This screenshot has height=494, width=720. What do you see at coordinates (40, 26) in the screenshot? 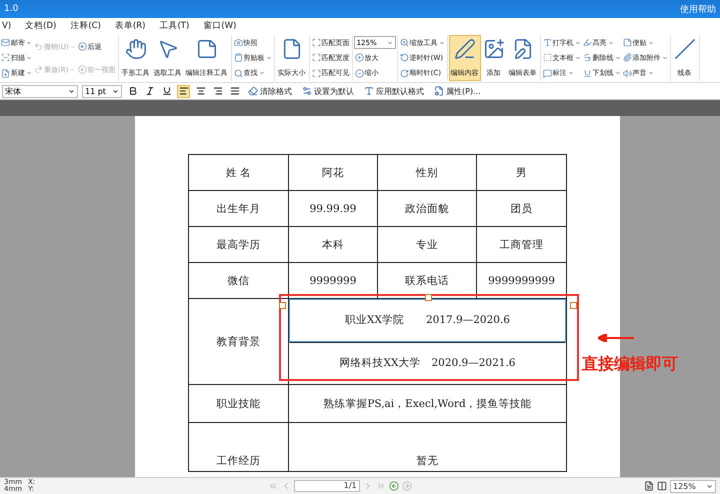
I see `menu-item: 文档(D)` at bounding box center [40, 26].